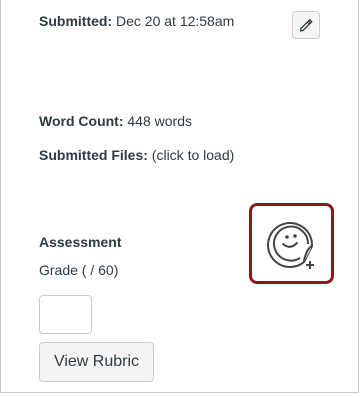 The image size is (362, 397). What do you see at coordinates (159, 121) in the screenshot?
I see `word-count-value: 448 words` at bounding box center [159, 121].